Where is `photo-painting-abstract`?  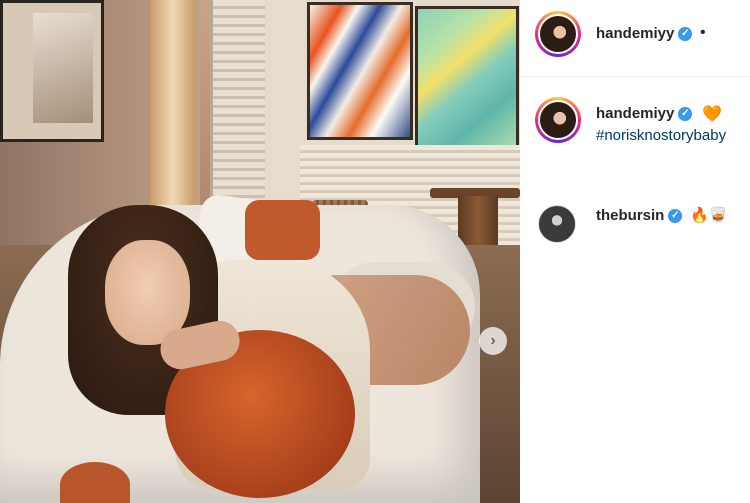 photo-painting-abstract is located at coordinates (360, 71).